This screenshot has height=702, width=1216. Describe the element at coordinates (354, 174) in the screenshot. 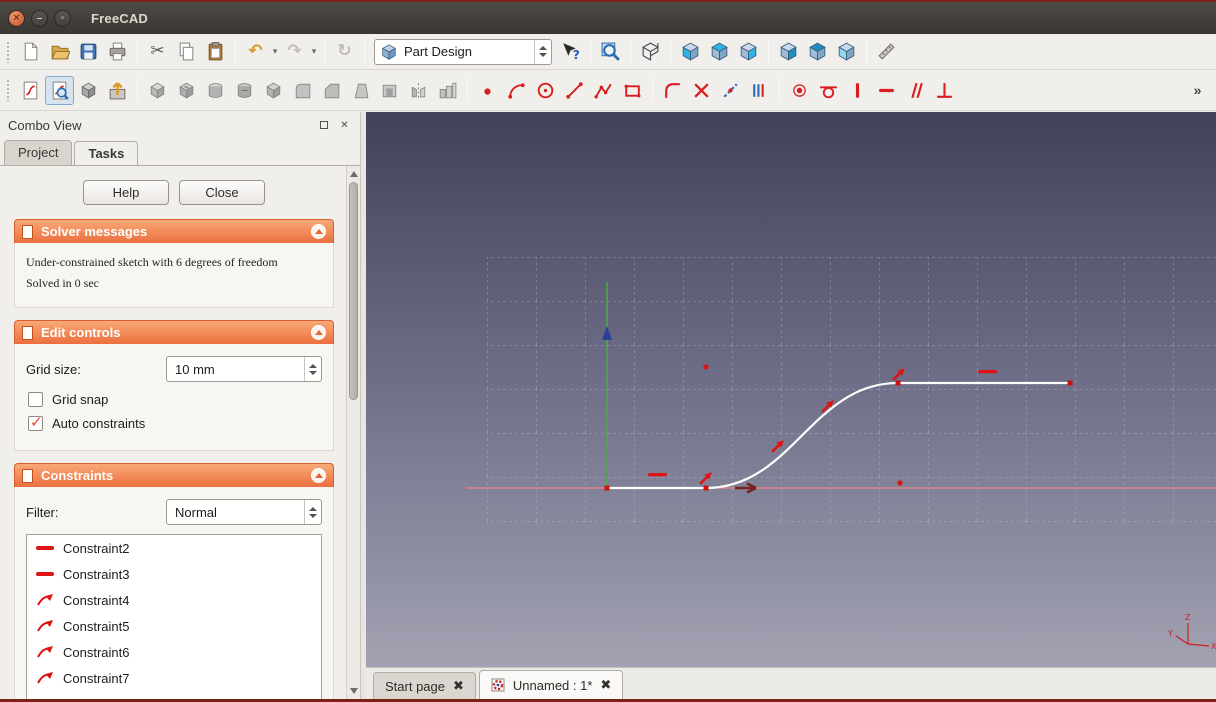

I see `scroll-up-arrow-icon` at that location.